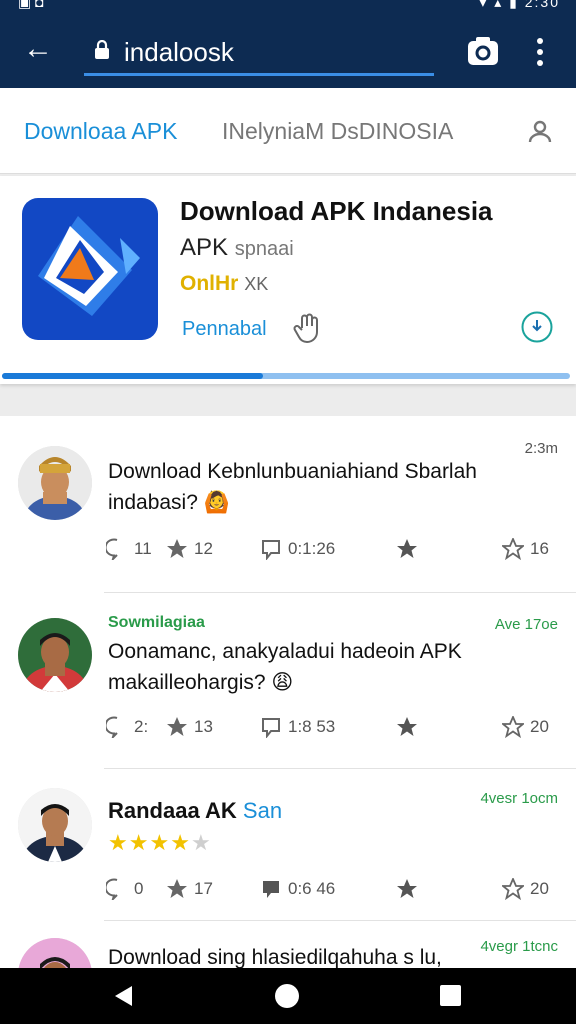  I want to click on site-header: Downloaa APK INelyniaM DsDINOSIA, so click(288, 131).